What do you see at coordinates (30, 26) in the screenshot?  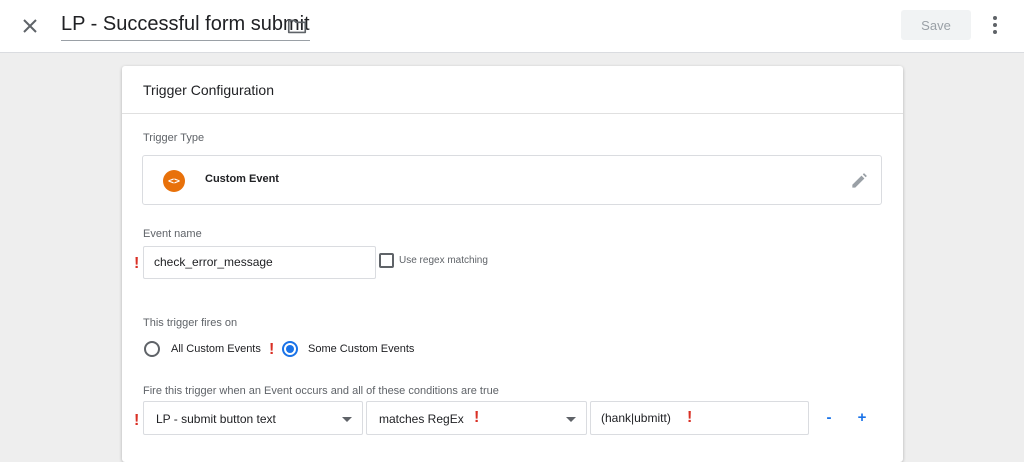 I see `close-icon` at bounding box center [30, 26].